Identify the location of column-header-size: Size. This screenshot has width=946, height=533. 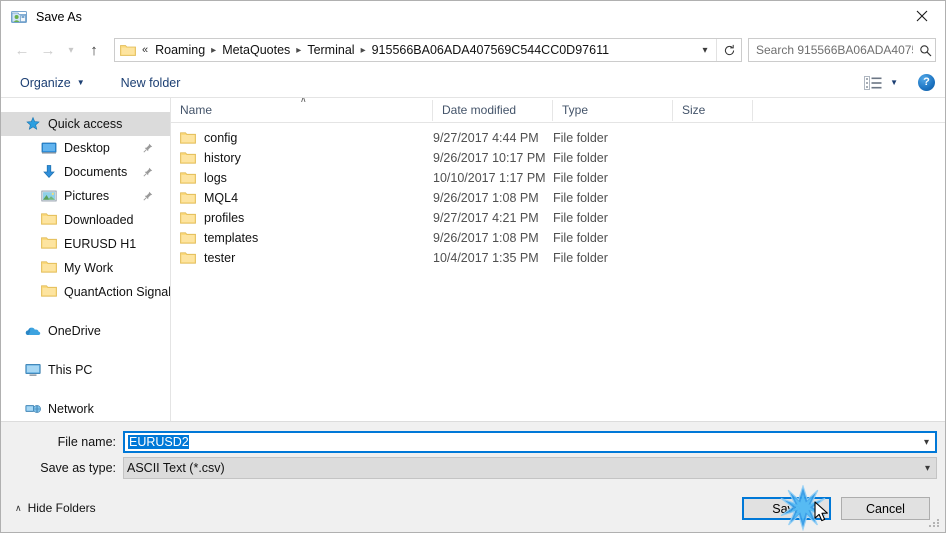
(713, 110).